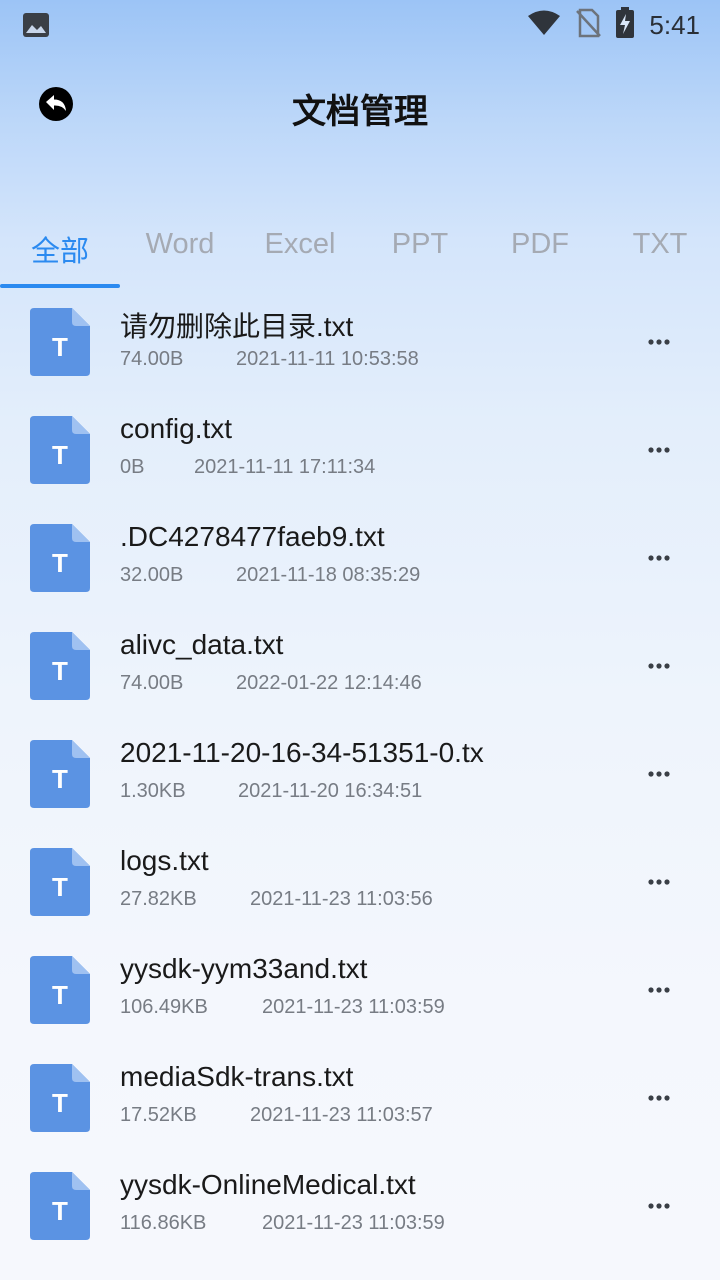 Image resolution: width=720 pixels, height=1280 pixels. I want to click on file-size: 106.49KB, so click(164, 1007).